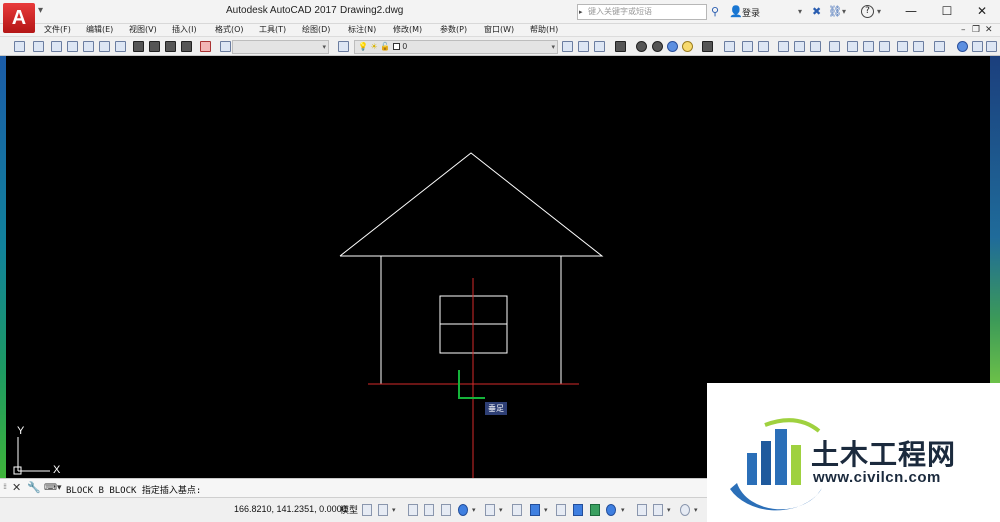 The image size is (1000, 522). What do you see at coordinates (456, 47) in the screenshot?
I see `layer-select: 💡 ☀ 🔓 0 ▾` at bounding box center [456, 47].